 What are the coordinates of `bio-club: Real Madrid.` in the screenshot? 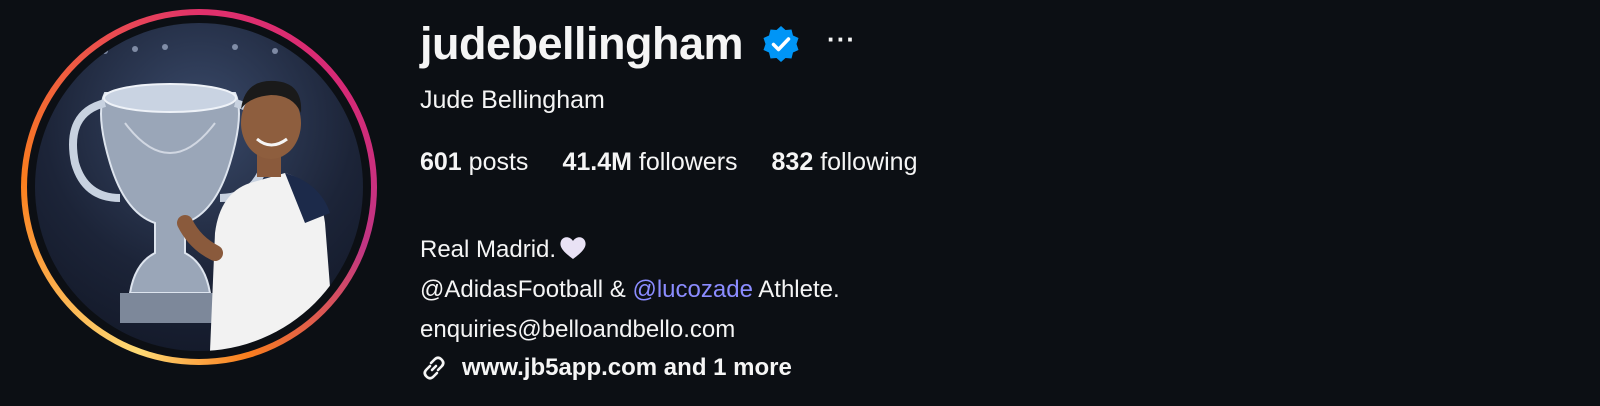 It's located at (488, 249).